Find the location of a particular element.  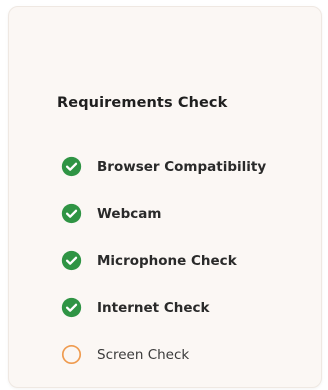

requirement-webcam: Webcam is located at coordinates (163, 213).